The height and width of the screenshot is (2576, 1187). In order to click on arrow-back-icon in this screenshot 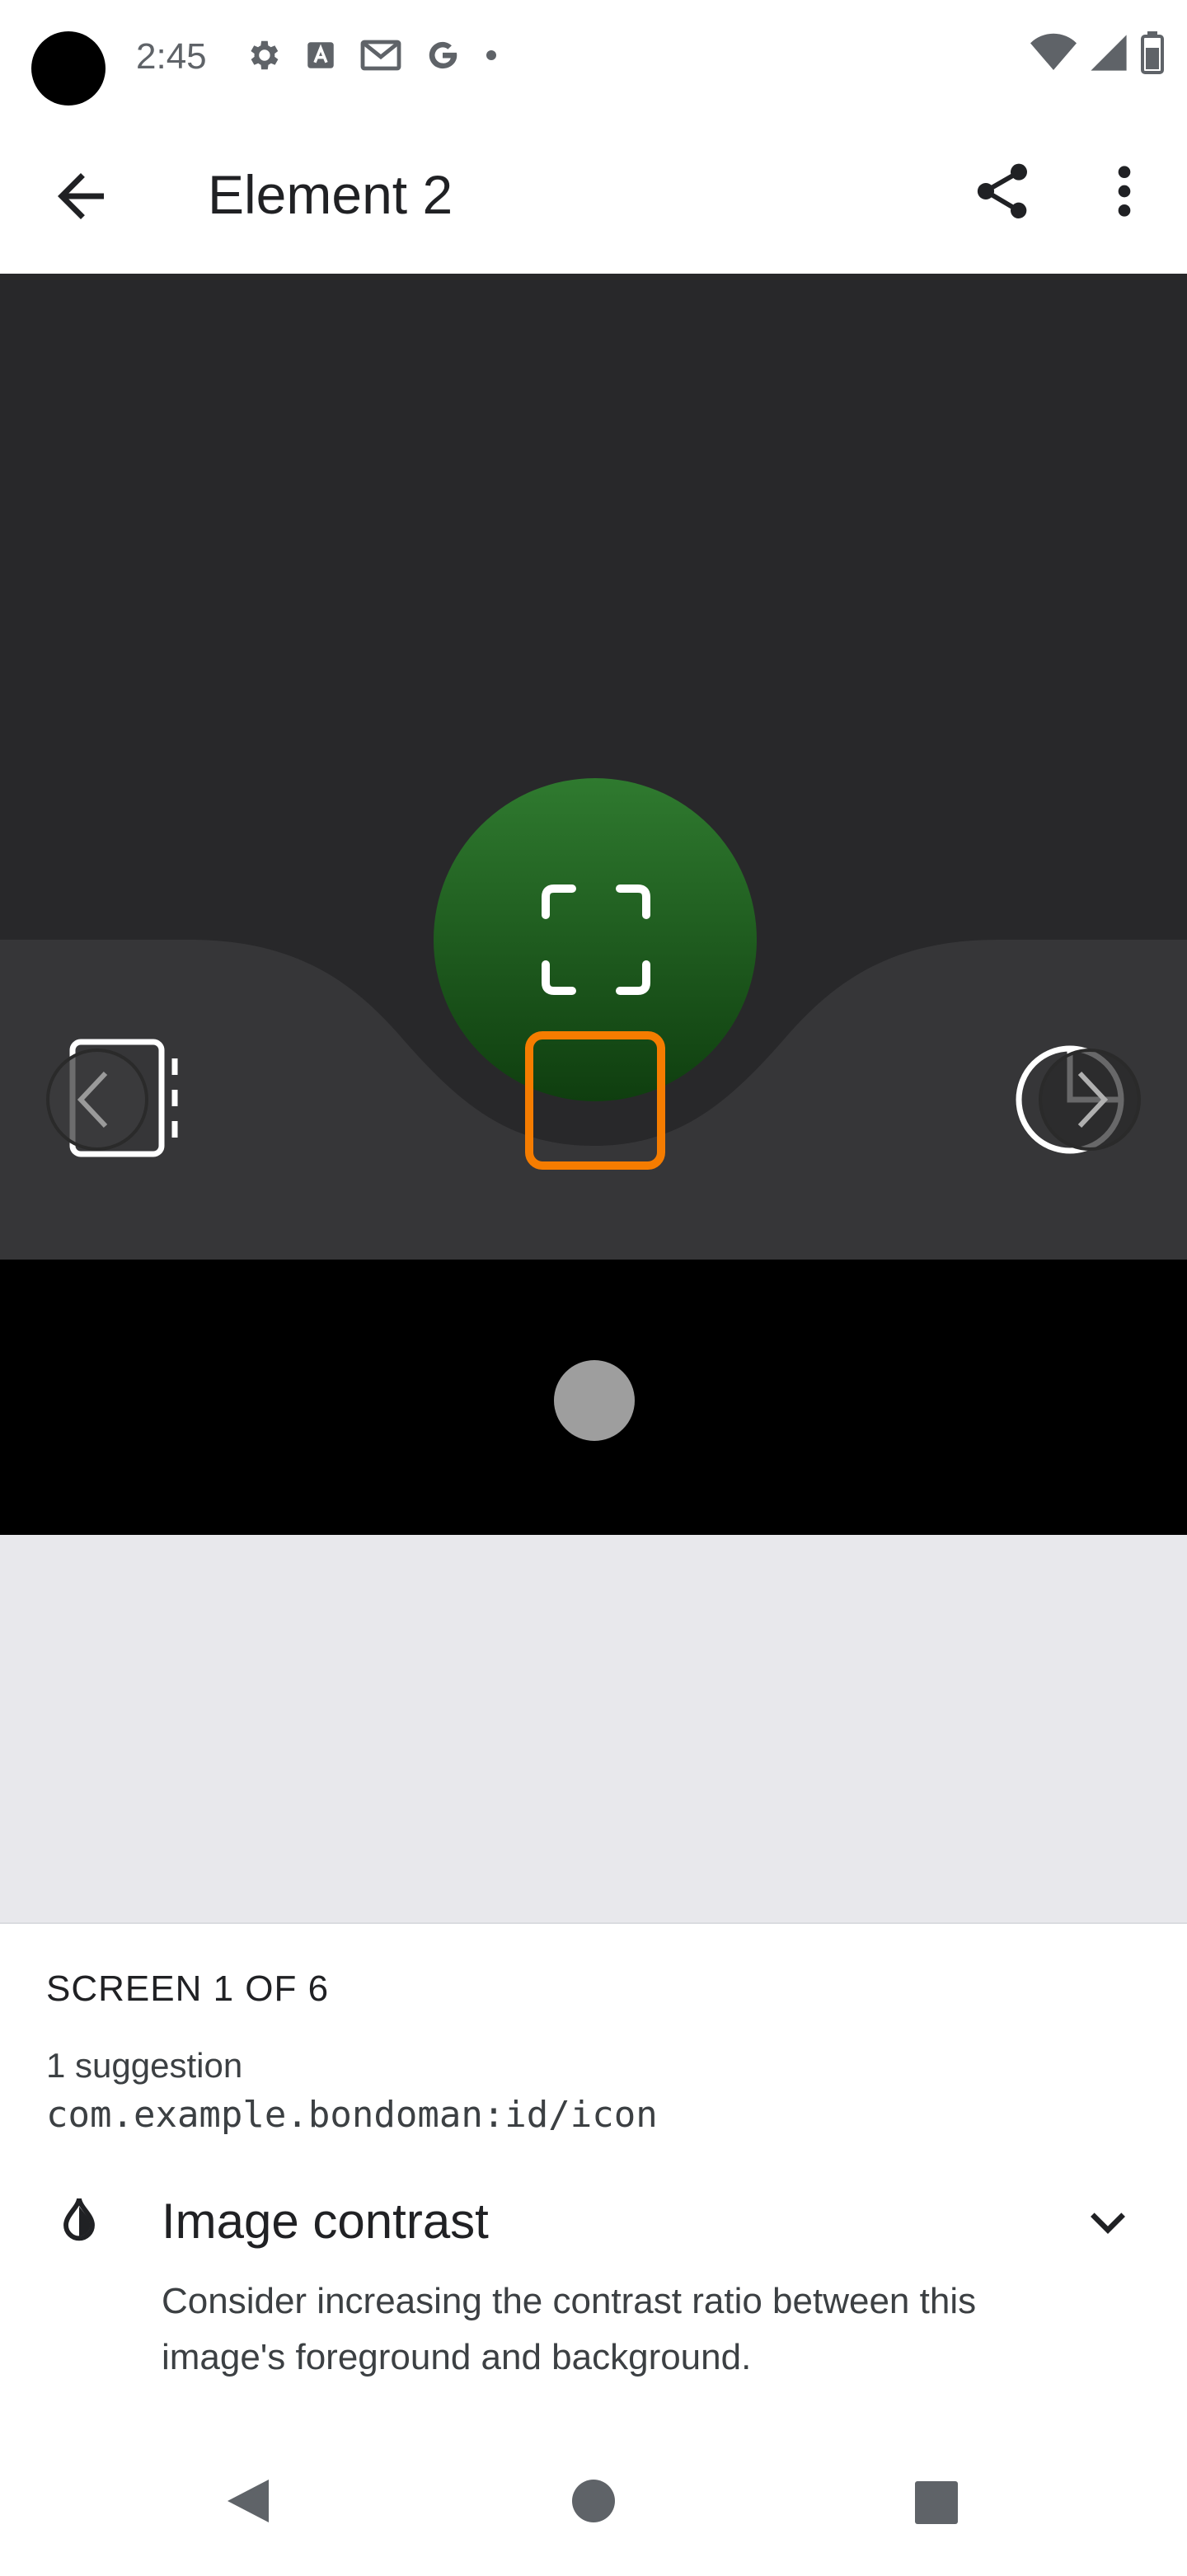, I will do `click(81, 196)`.